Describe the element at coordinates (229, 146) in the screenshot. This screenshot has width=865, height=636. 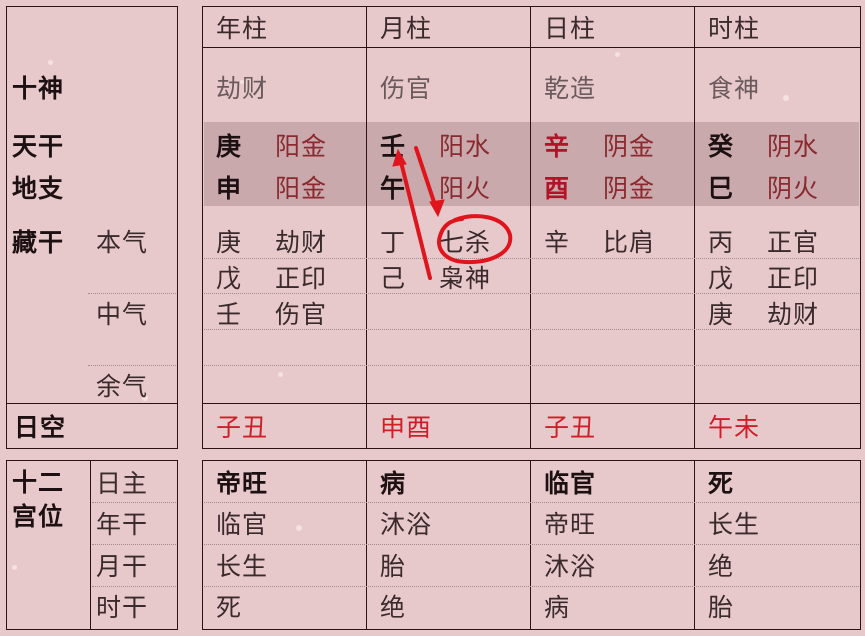
I see `tiangan-year: 庚` at that location.